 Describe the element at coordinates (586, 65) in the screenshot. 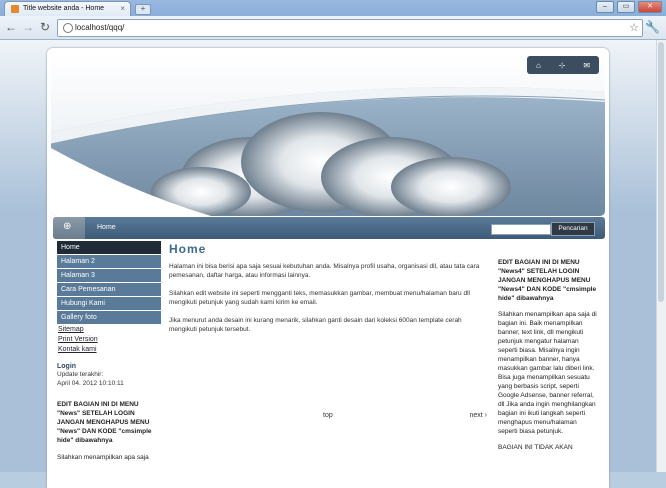

I see `mail-icon: ✉` at that location.